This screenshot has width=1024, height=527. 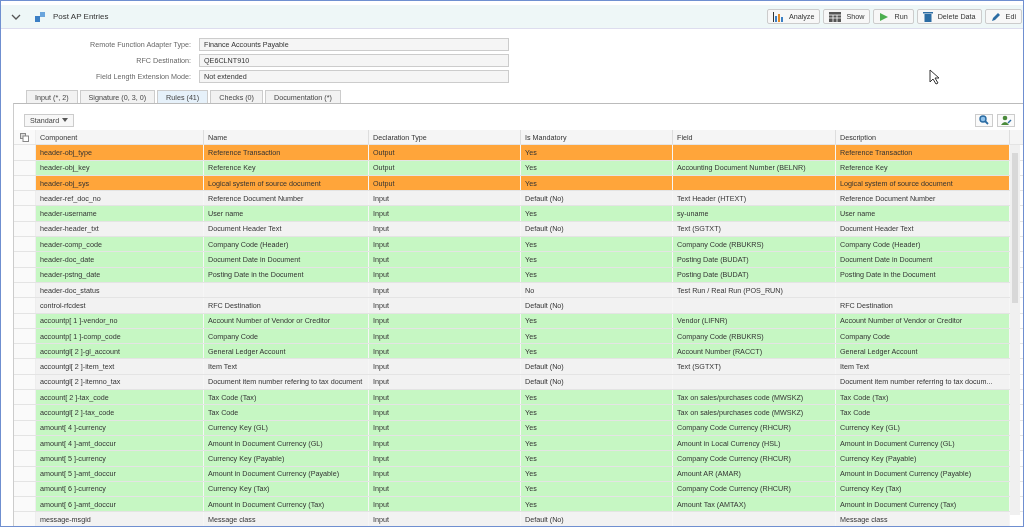 I want to click on user-settings-button, so click(x=1006, y=120).